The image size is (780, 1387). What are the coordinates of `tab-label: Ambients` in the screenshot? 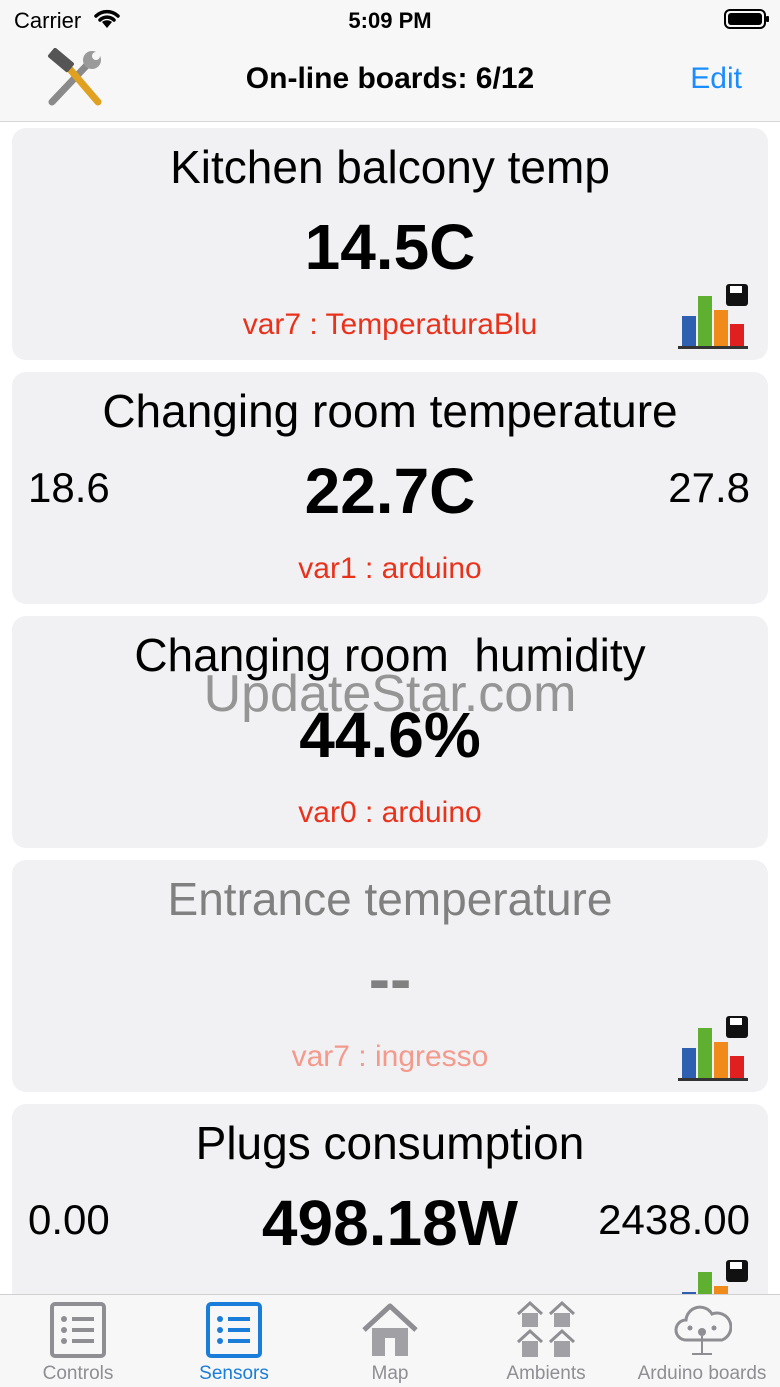 It's located at (546, 1373).